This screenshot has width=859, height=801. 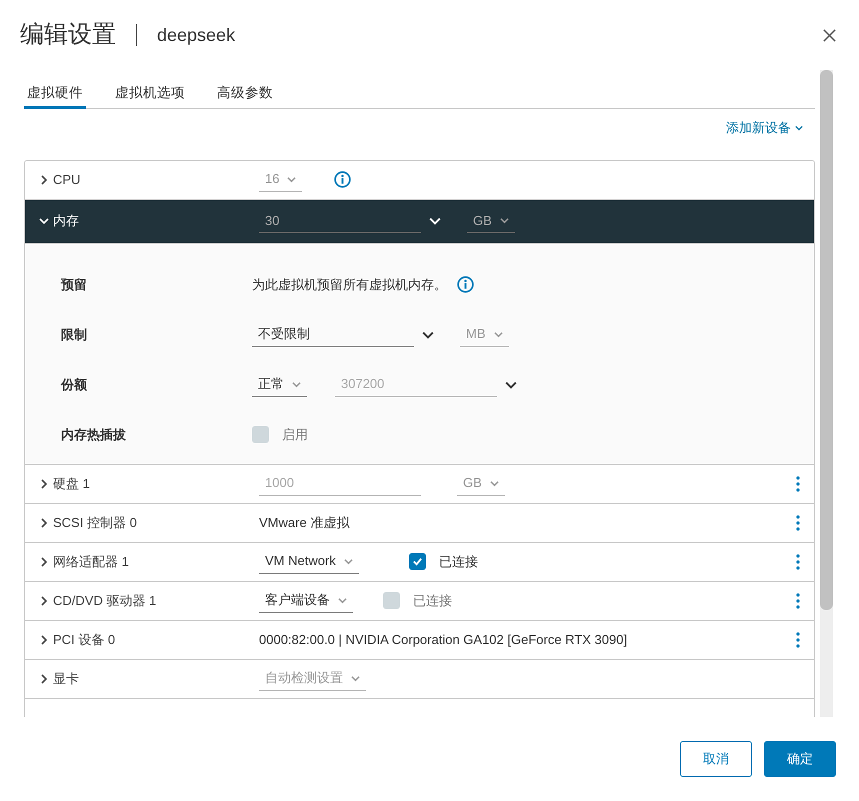 I want to click on value-text: 0000:82:00.0 | NVIDIA Corporation GA102 [GeForce RTX 3090], so click(x=443, y=639).